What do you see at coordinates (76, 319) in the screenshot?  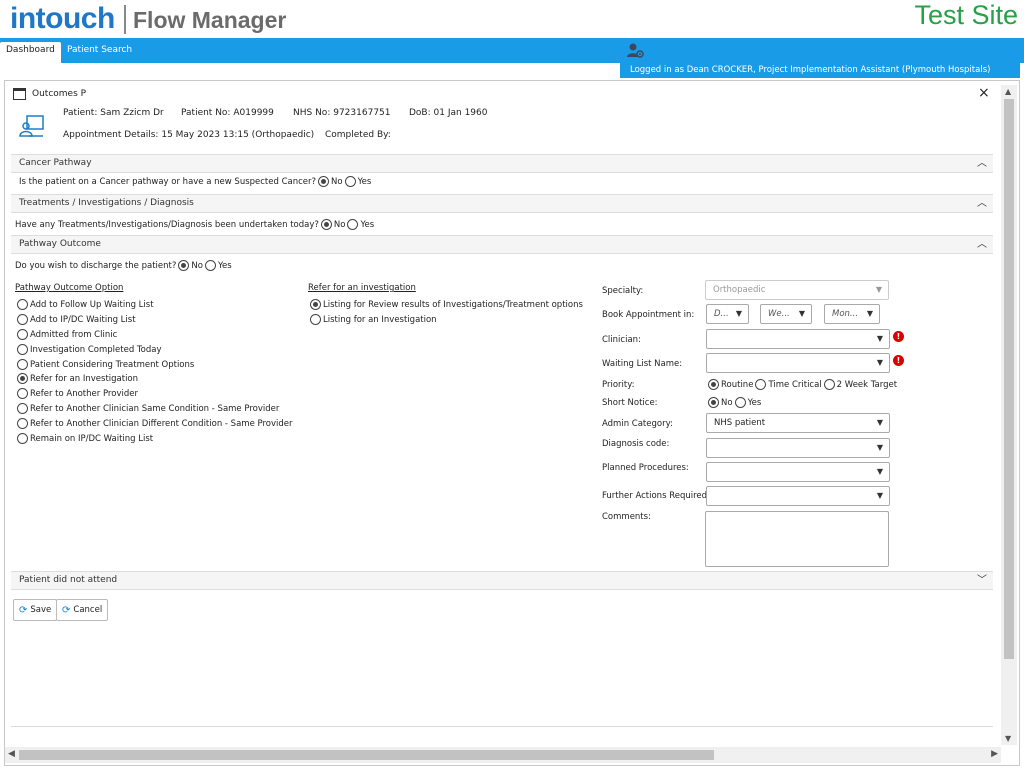 I see `option-add-ipdc: Add to IP/DC Waiting List` at bounding box center [76, 319].